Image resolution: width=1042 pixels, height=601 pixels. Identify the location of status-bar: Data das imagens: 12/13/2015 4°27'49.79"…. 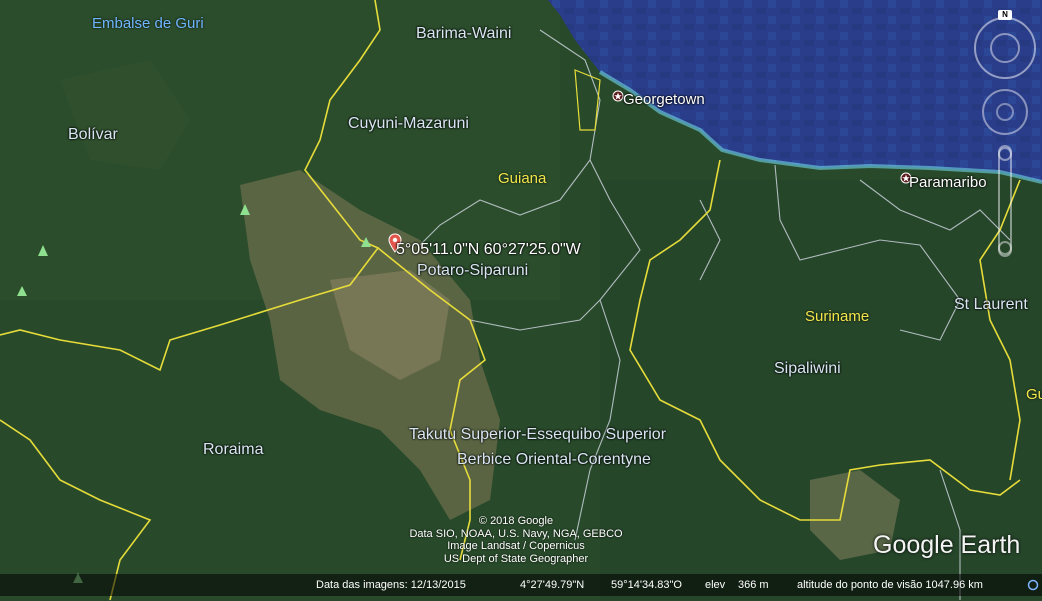
(521, 585).